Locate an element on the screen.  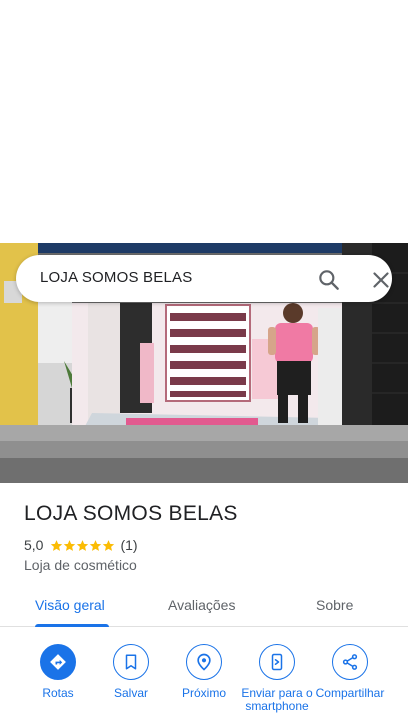
rating-value: 5,0 is located at coordinates (34, 545).